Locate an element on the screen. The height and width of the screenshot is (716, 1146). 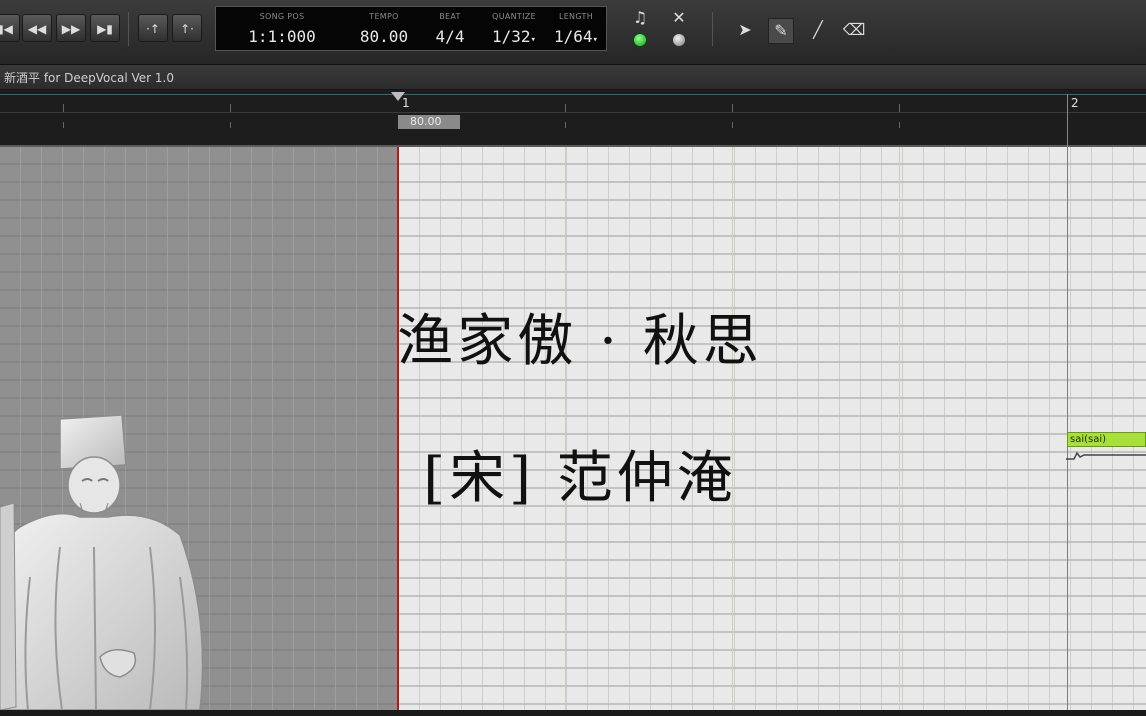
eraser-icon: ⌫ is located at coordinates (854, 29).